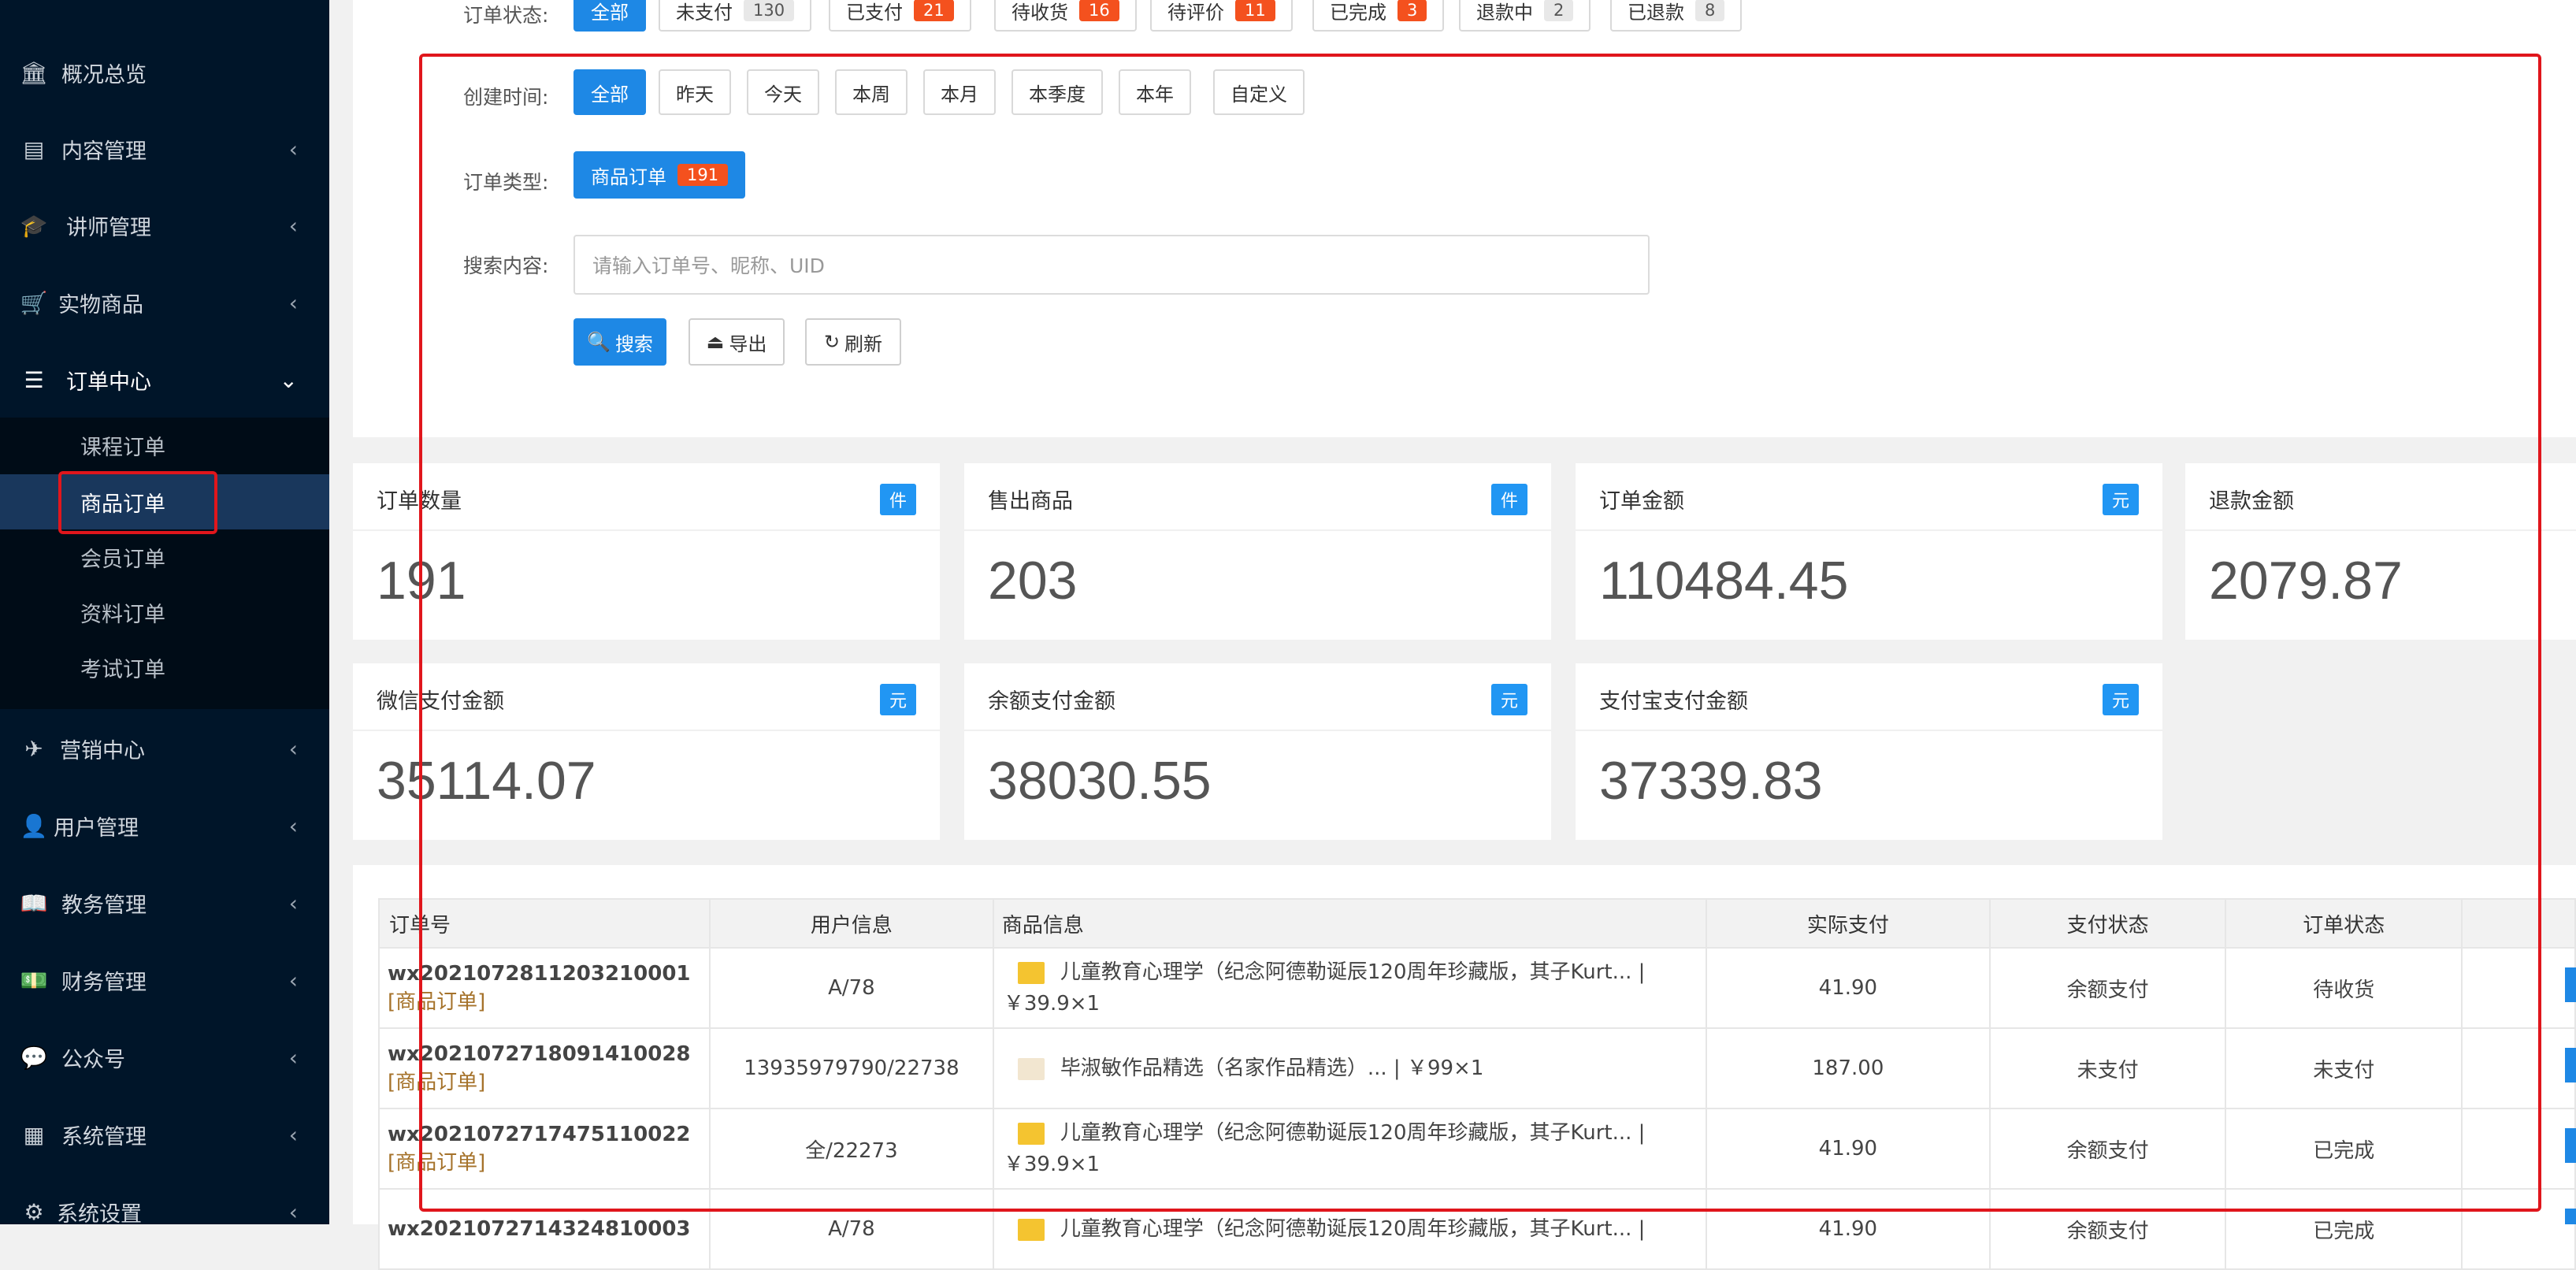  Describe the element at coordinates (1259, 92) in the screenshot. I see `time-filter-custom: 自定义` at that location.